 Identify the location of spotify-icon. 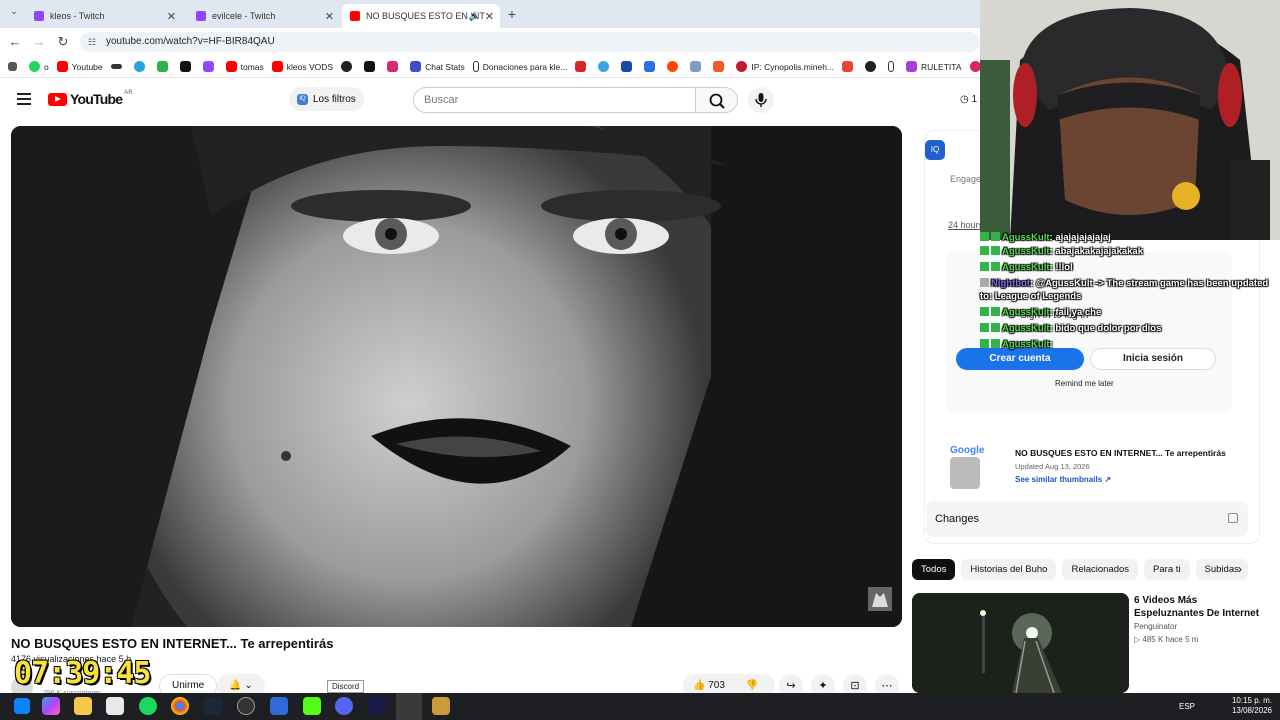
(148, 706).